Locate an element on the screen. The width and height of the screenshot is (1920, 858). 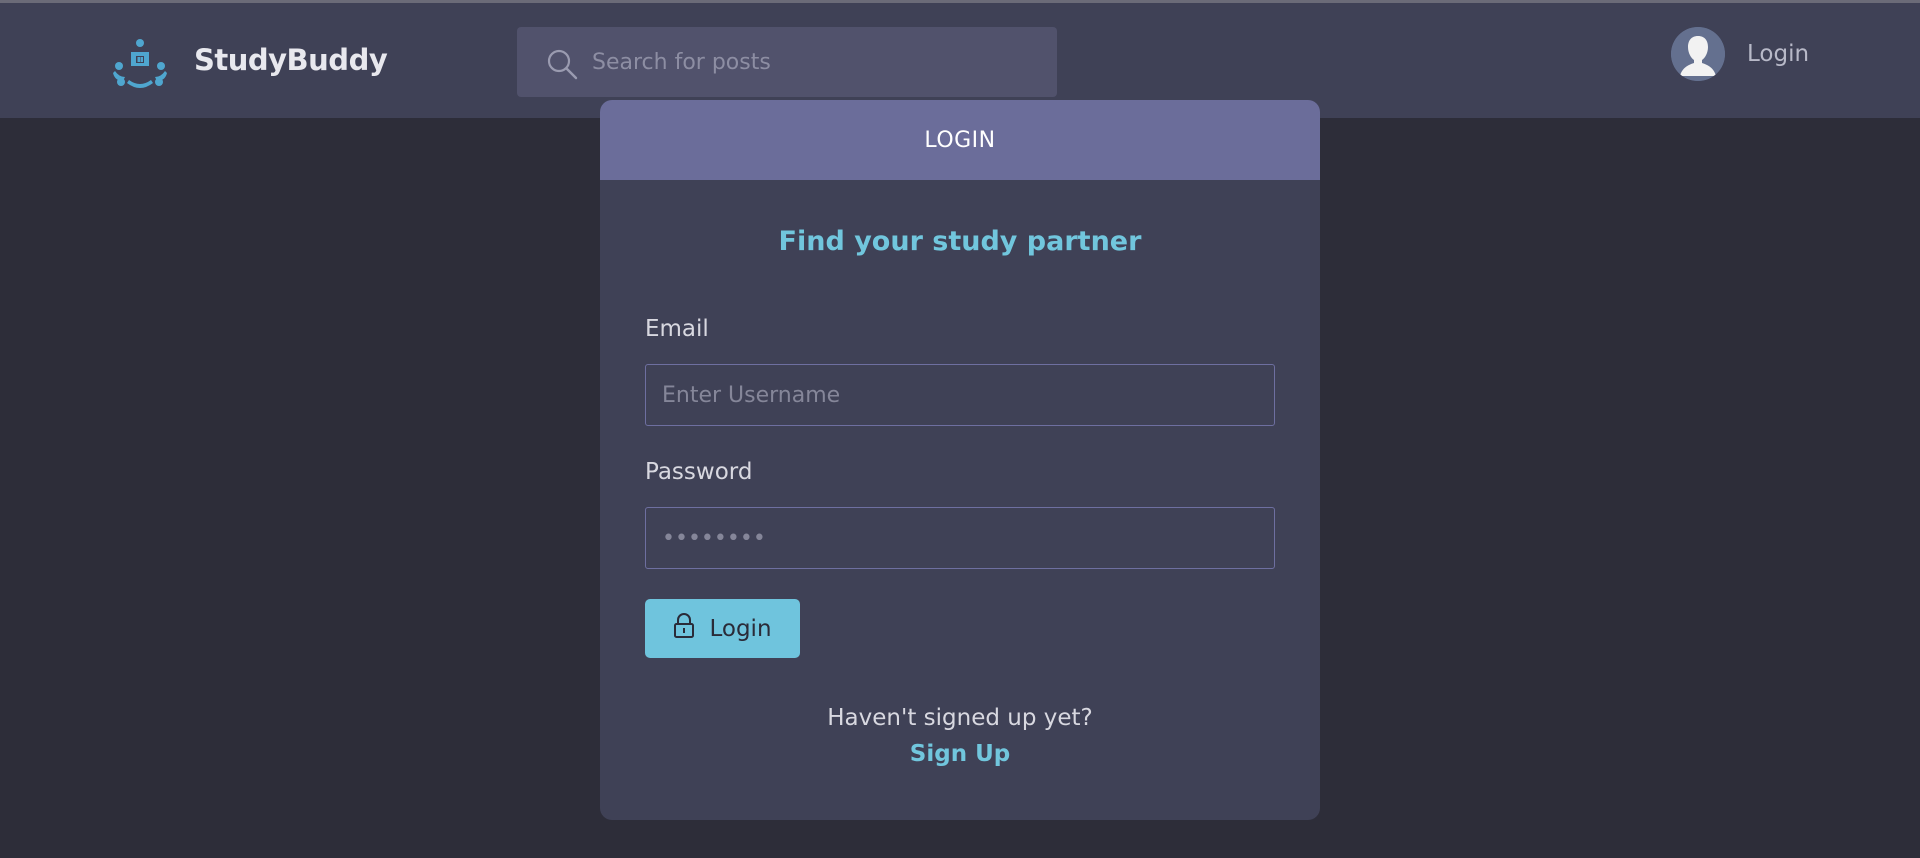
login-button-label: Login is located at coordinates (740, 628).